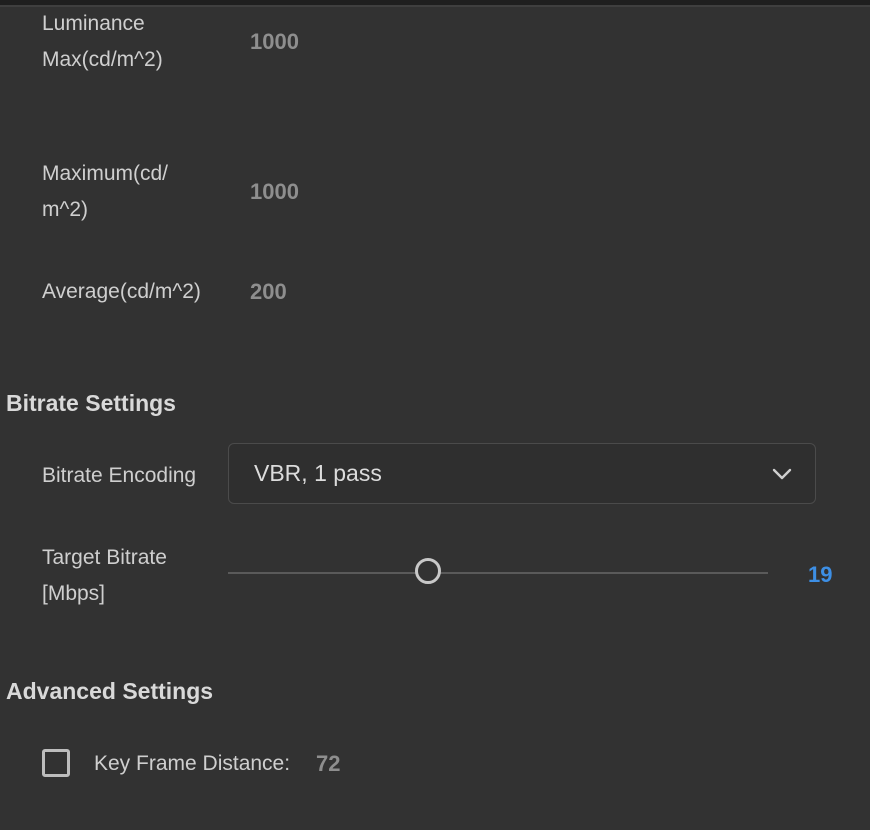  Describe the element at coordinates (104, 576) in the screenshot. I see `target-bitrate-label: Target Bitrate [Mbps]` at that location.